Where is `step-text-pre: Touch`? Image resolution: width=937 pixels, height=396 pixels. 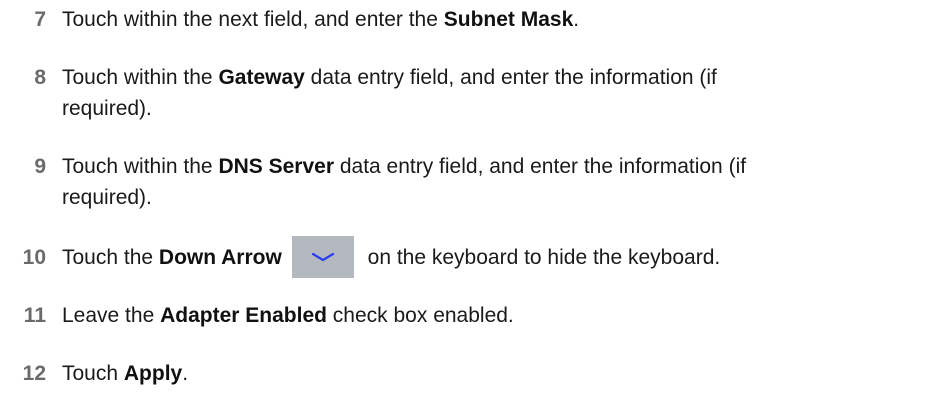 step-text-pre: Touch is located at coordinates (93, 373).